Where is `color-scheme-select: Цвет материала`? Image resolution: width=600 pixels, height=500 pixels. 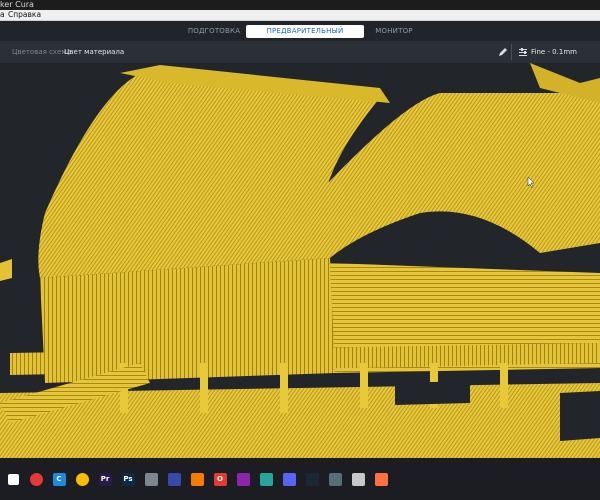
color-scheme-select: Цвет материала is located at coordinates (94, 52).